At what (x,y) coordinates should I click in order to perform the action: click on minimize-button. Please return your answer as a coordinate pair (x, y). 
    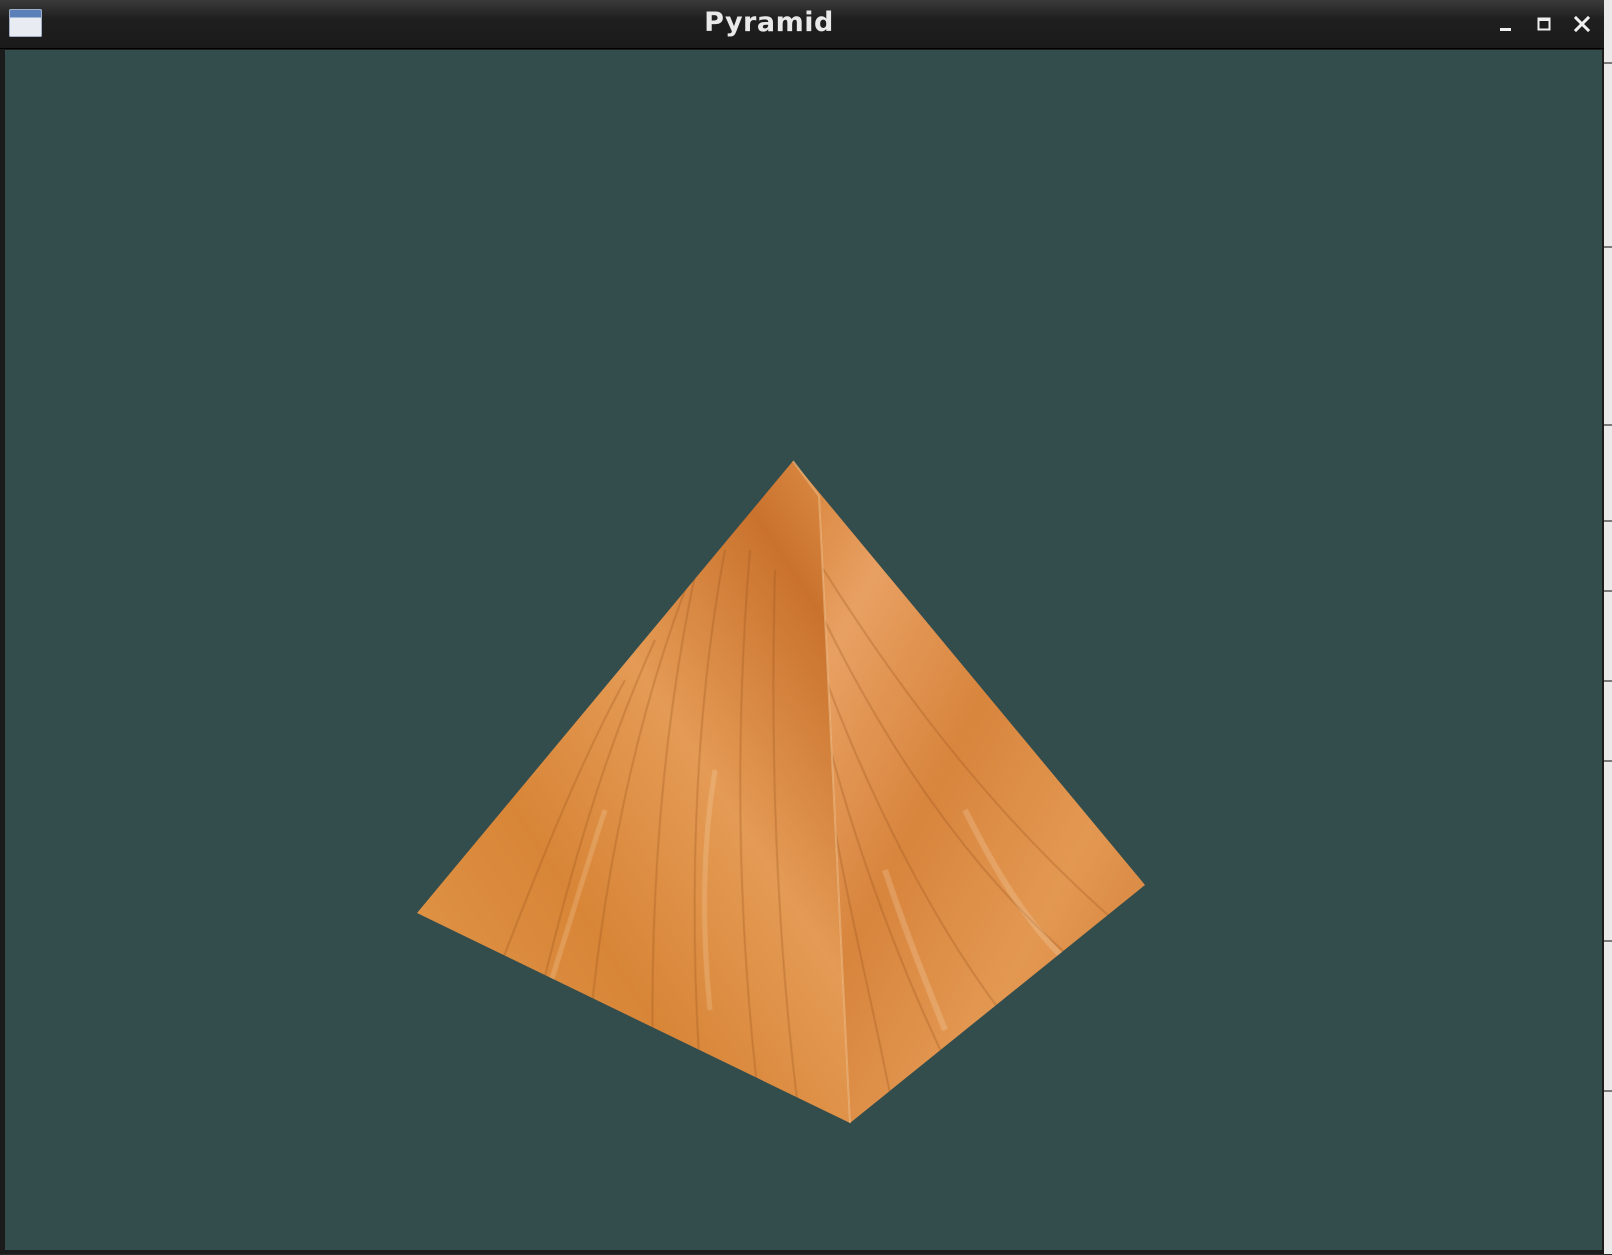
    Looking at the image, I should click on (1506, 24).